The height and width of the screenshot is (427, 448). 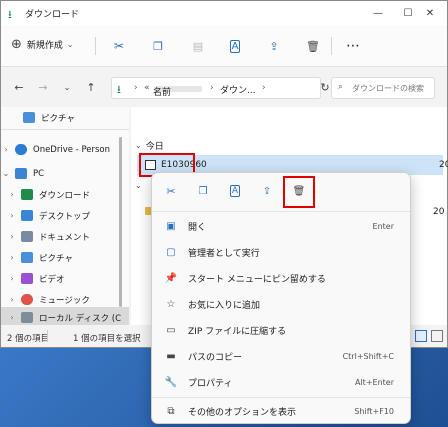 I want to click on nav-item-label: ミュージック, so click(x=64, y=300).